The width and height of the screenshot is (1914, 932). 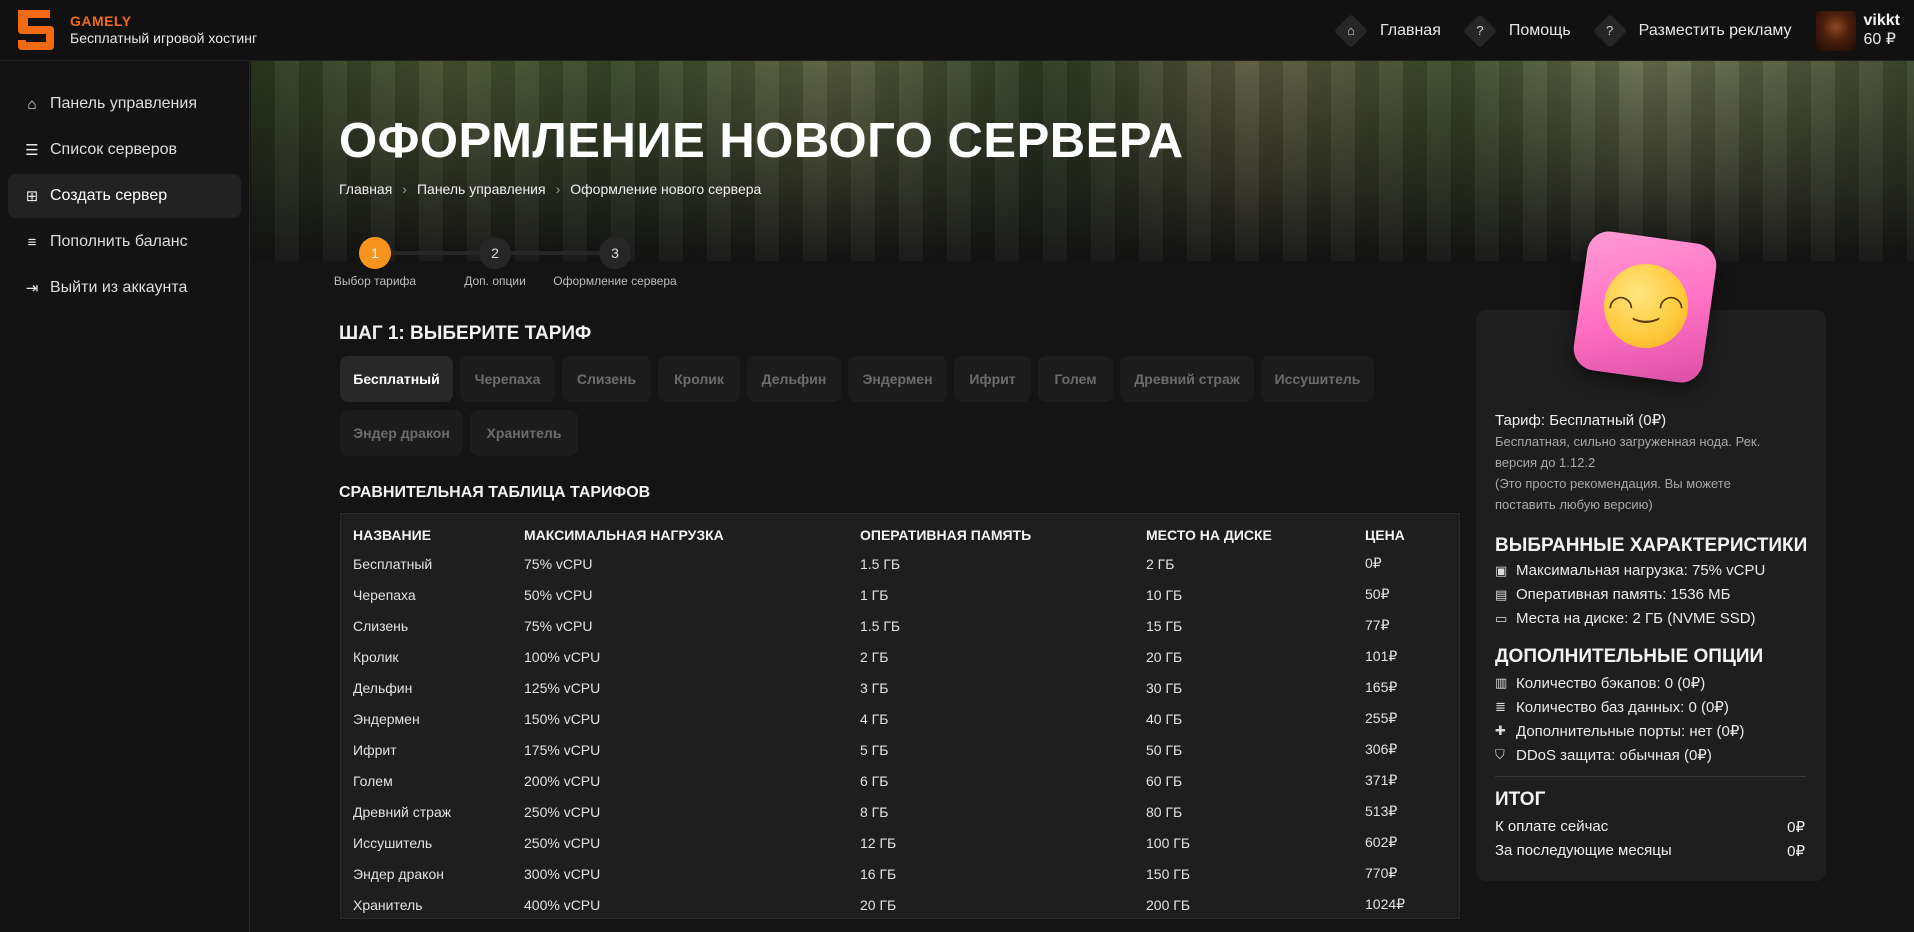 I want to click on cell-name: Иссушитель, so click(x=393, y=842).